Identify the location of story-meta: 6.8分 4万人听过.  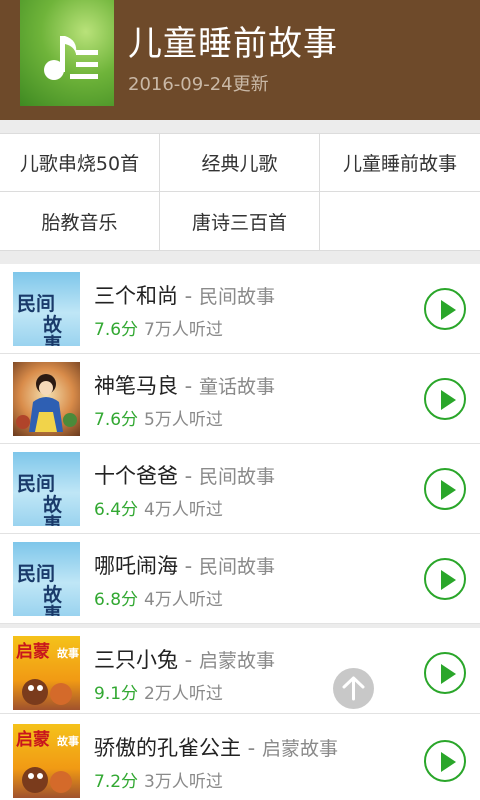
(158, 597).